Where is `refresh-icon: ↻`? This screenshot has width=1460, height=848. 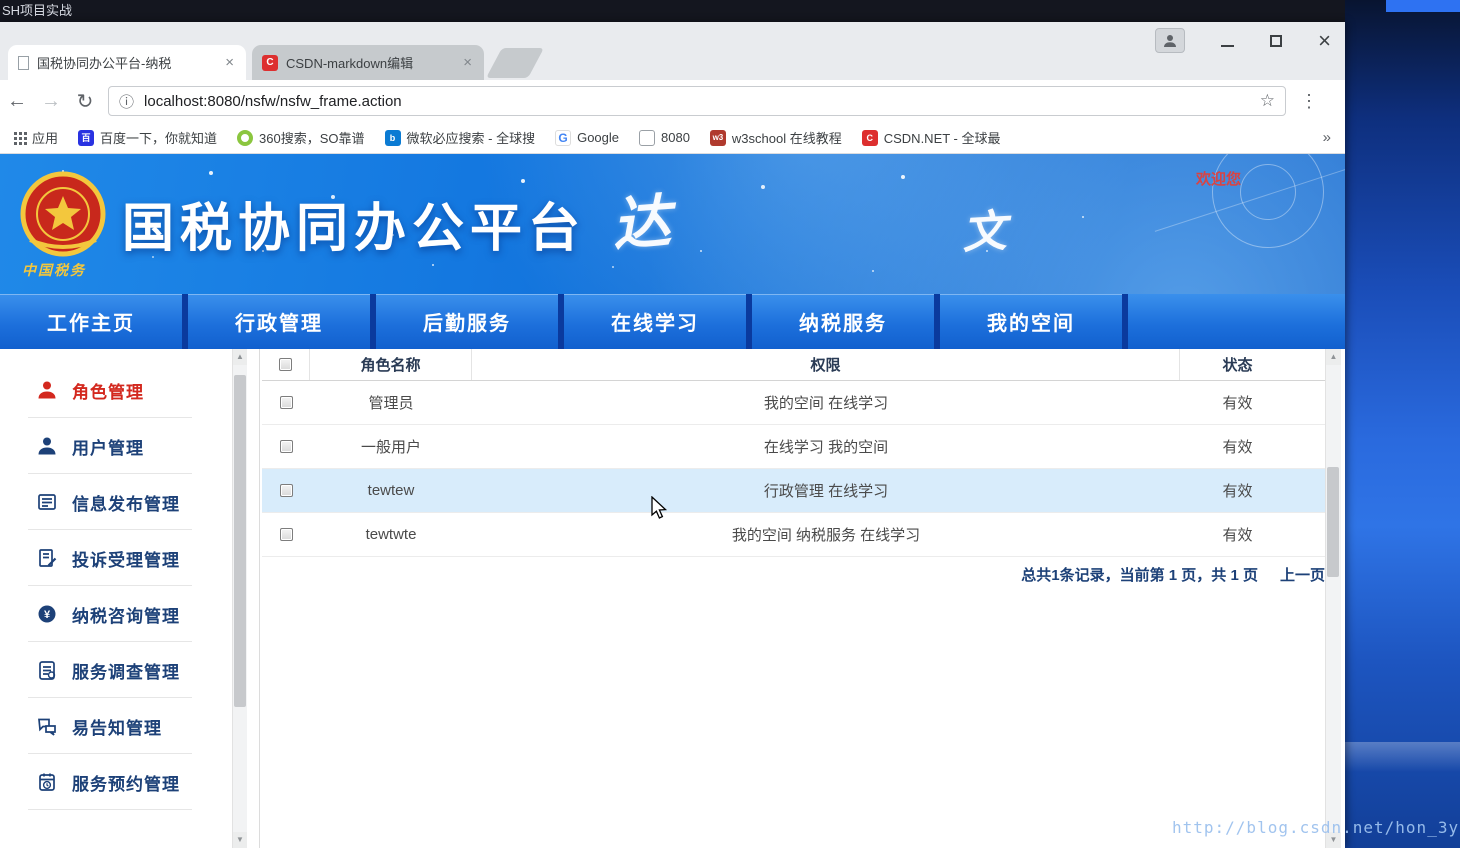
refresh-icon: ↻ is located at coordinates (85, 101).